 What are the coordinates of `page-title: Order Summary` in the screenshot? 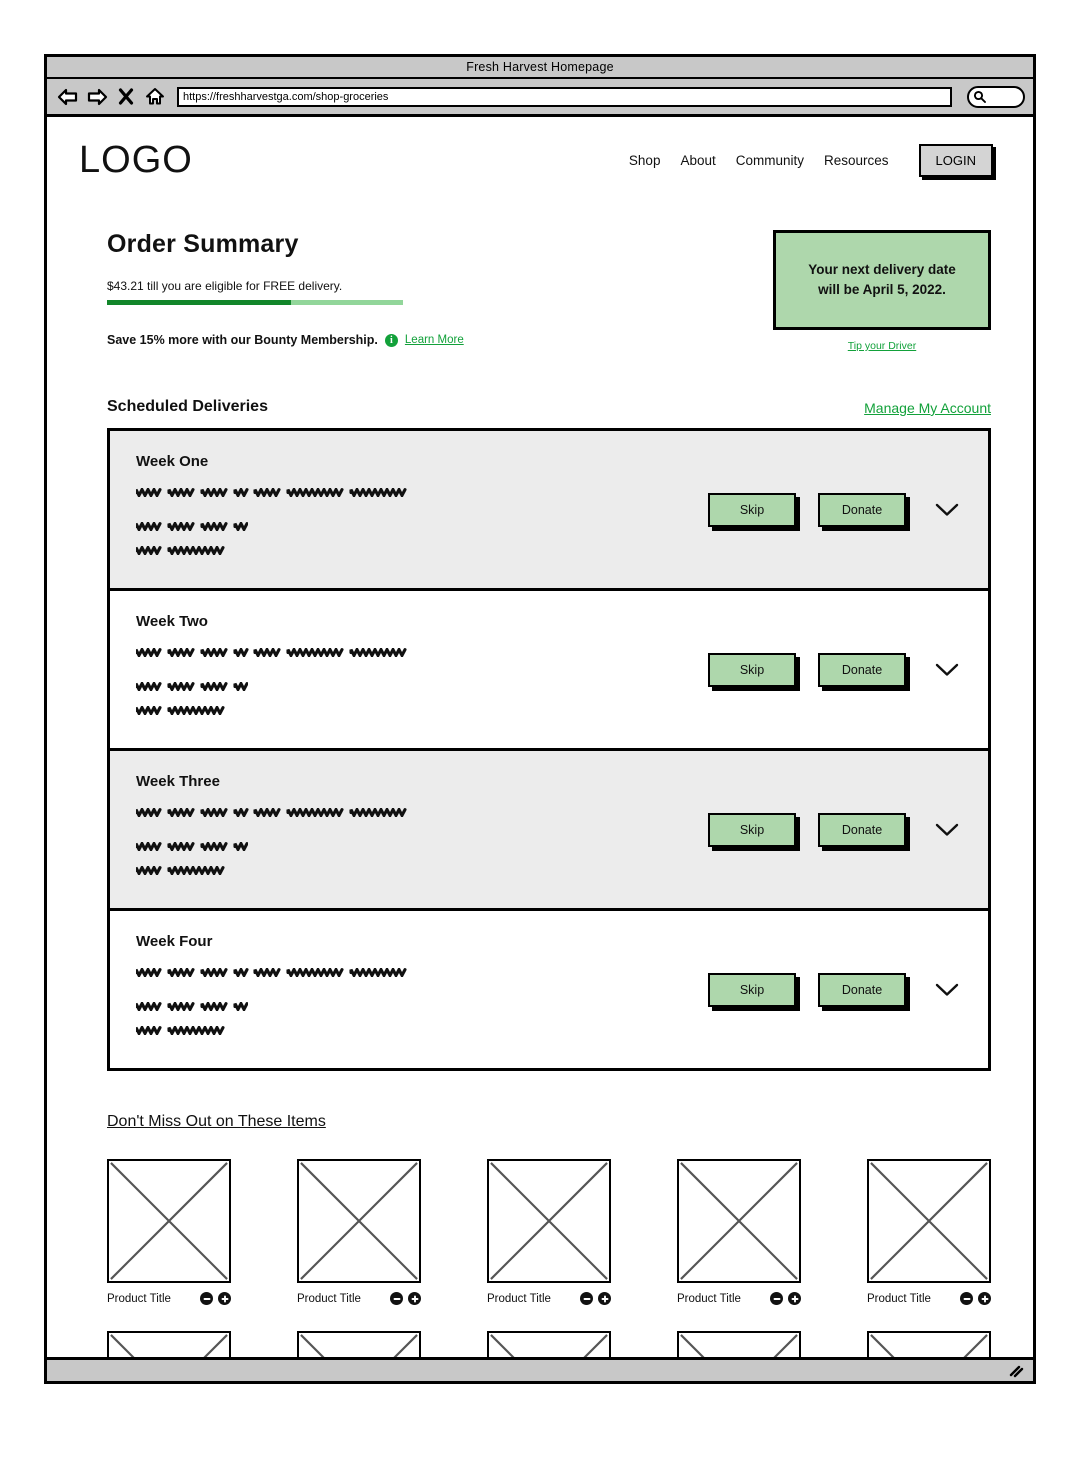 It's located at (203, 244).